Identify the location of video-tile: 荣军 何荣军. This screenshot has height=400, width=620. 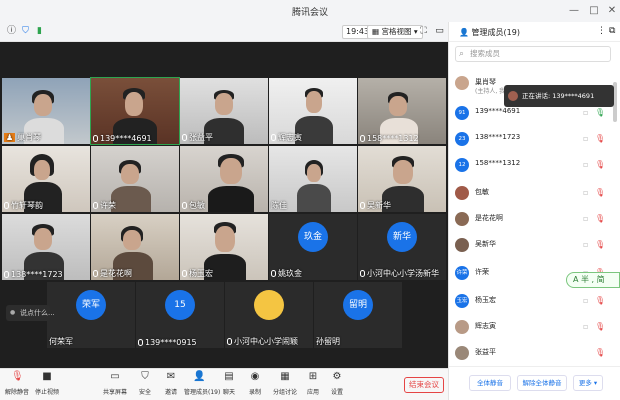
(91, 315).